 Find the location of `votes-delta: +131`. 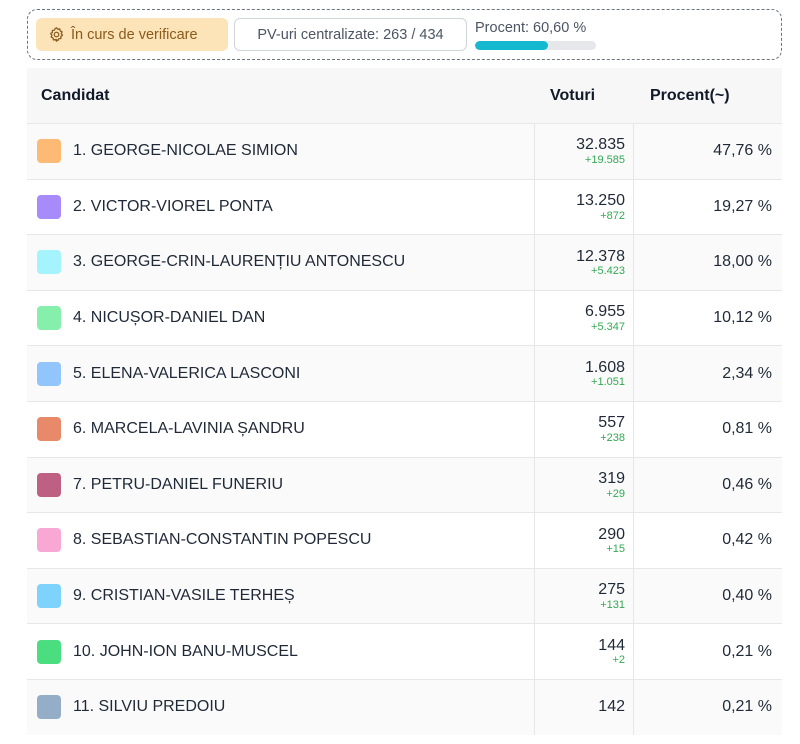

votes-delta: +131 is located at coordinates (612, 604).